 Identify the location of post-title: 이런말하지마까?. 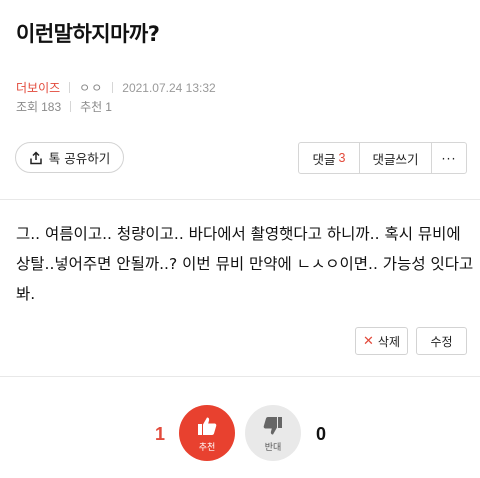
(88, 34).